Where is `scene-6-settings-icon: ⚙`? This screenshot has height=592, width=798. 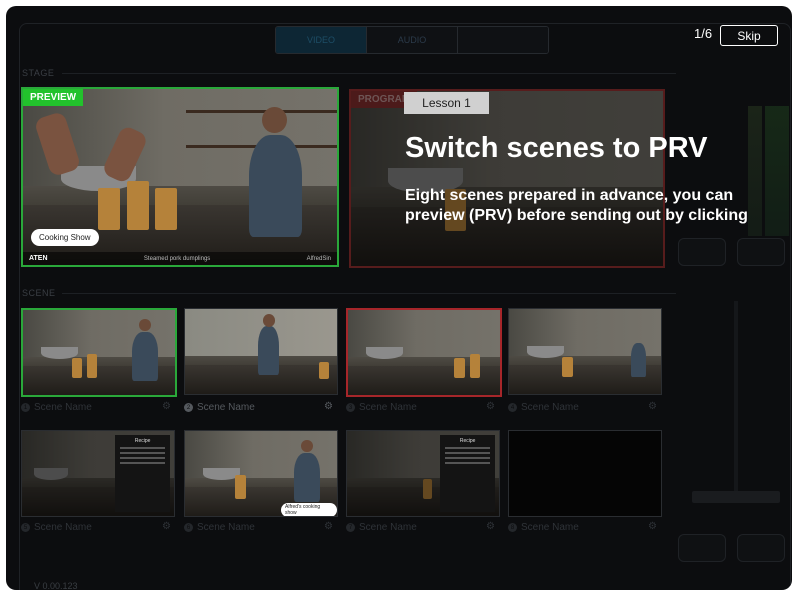 scene-6-settings-icon: ⚙ is located at coordinates (328, 526).